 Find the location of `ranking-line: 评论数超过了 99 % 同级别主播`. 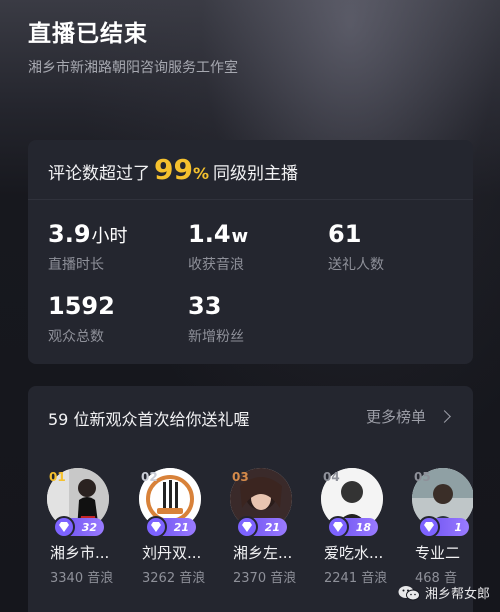

ranking-line: 评论数超过了 99 % 同级别主播 is located at coordinates (173, 171).